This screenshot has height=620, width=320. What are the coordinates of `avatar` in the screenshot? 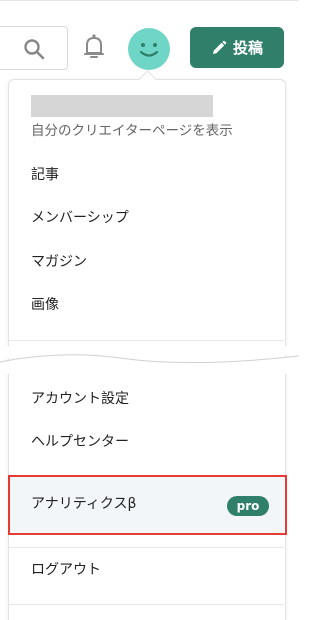 It's located at (149, 49).